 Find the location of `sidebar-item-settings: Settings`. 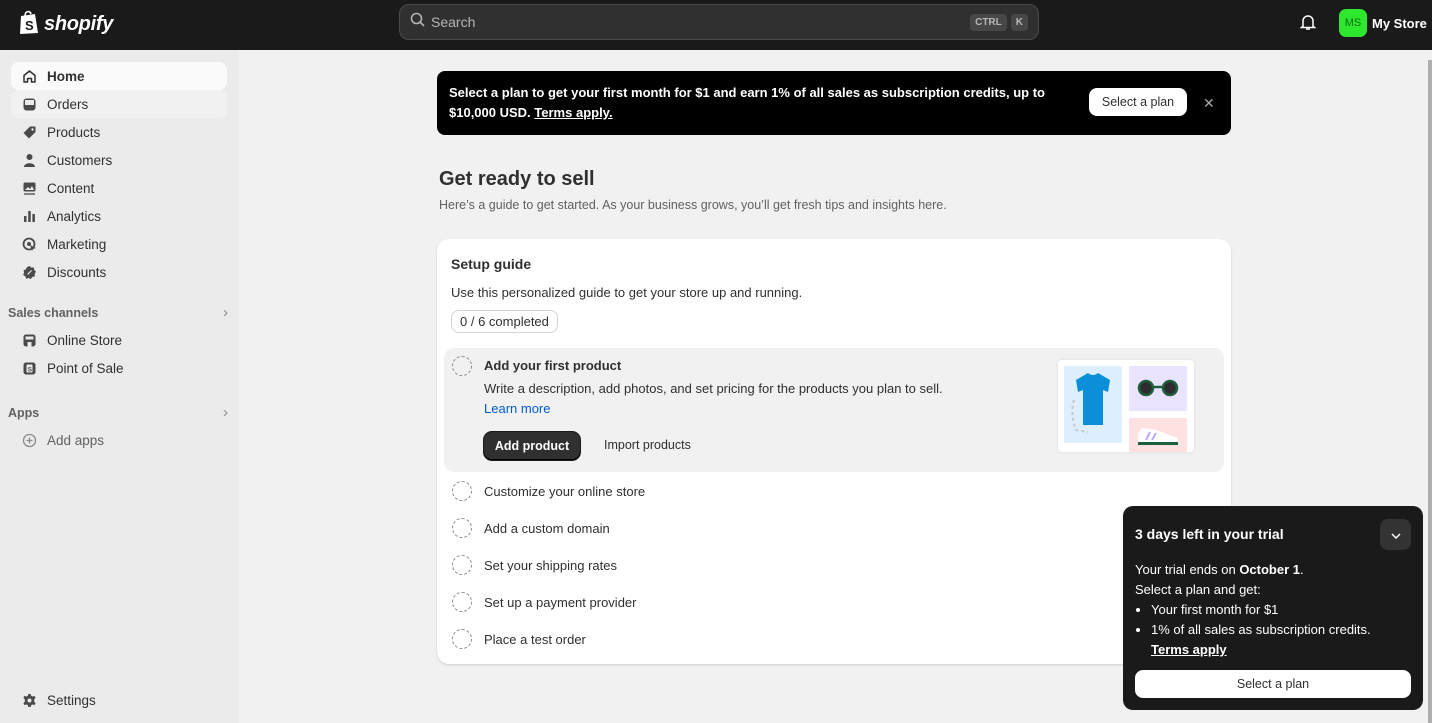

sidebar-item-settings: Settings is located at coordinates (119, 700).